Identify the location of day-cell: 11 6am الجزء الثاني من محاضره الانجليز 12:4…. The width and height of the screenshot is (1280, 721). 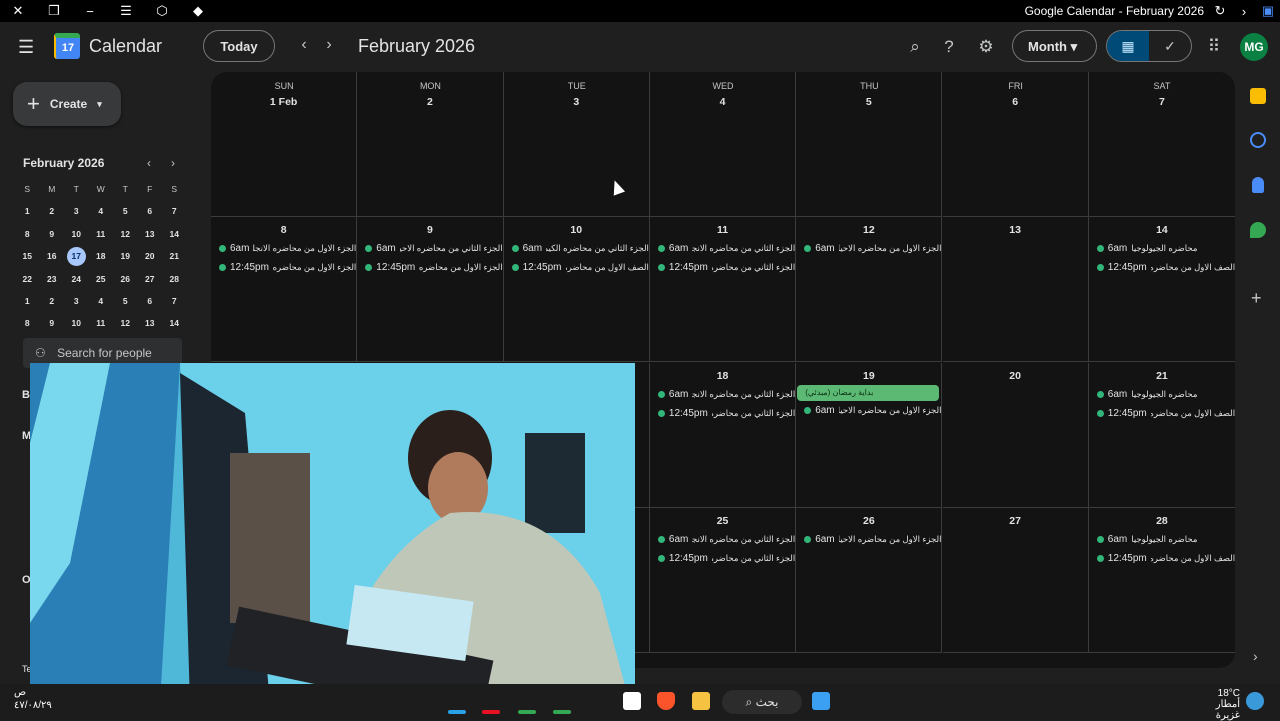
(723, 290).